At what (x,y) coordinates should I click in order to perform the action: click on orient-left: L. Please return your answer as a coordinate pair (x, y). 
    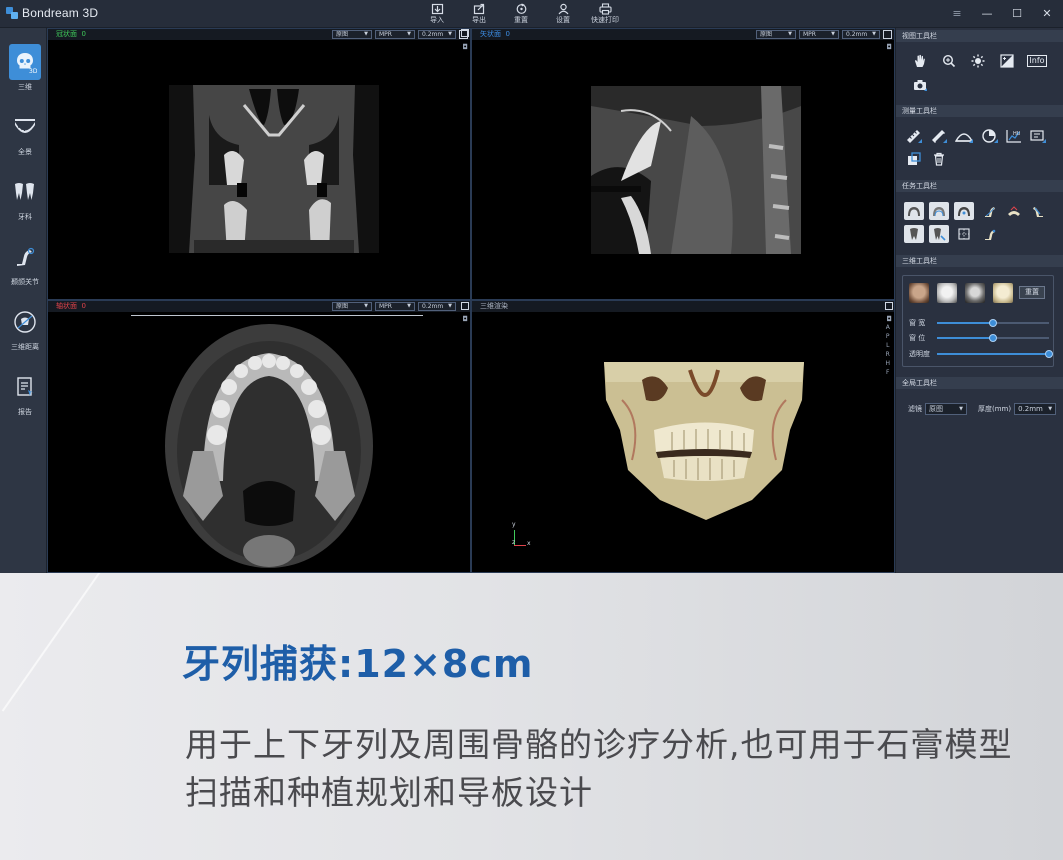
    Looking at the image, I should click on (887, 345).